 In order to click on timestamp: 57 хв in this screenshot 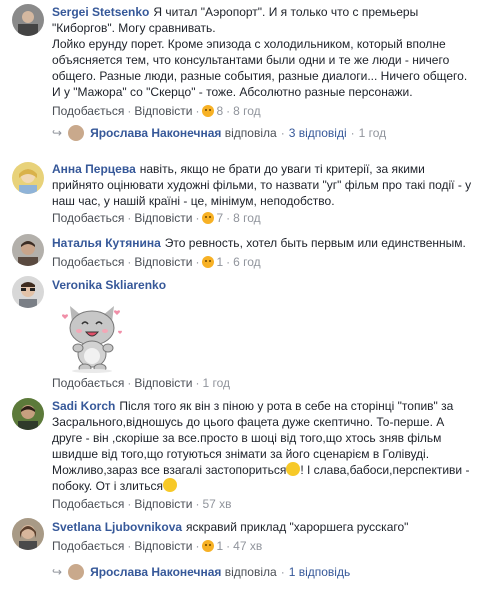, I will do `click(216, 504)`.